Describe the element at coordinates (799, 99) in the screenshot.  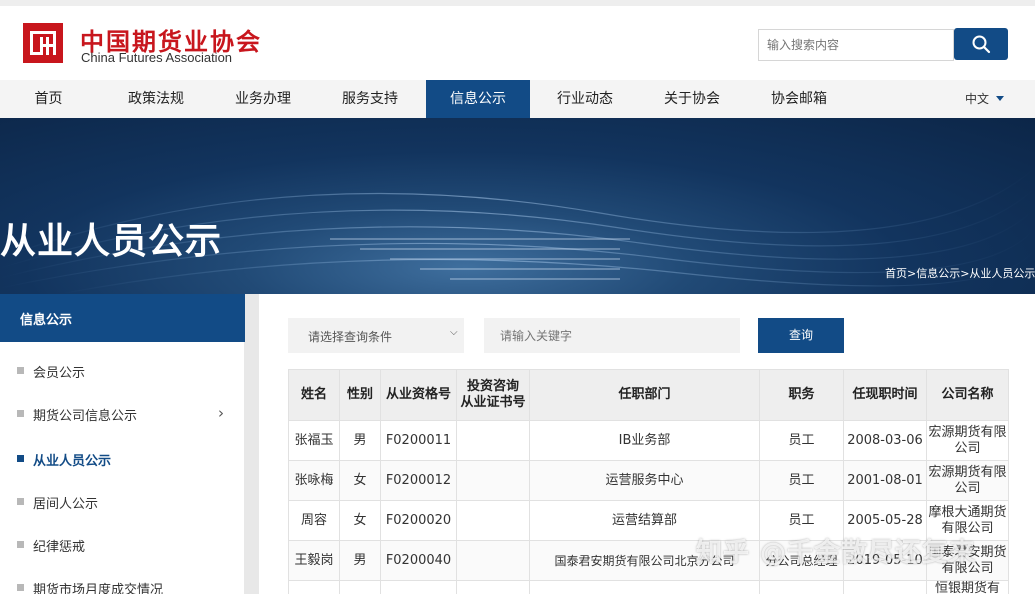
I see `nav-mailbox: 协会邮箱` at that location.